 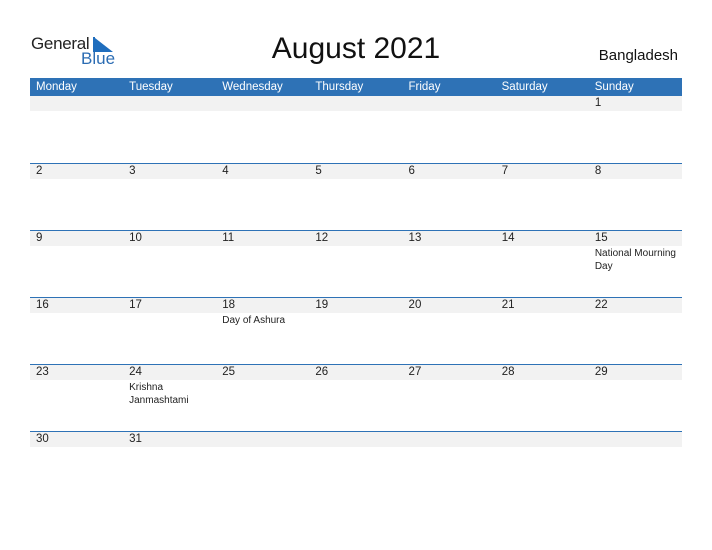 What do you see at coordinates (228, 238) in the screenshot?
I see `day-number: 11` at bounding box center [228, 238].